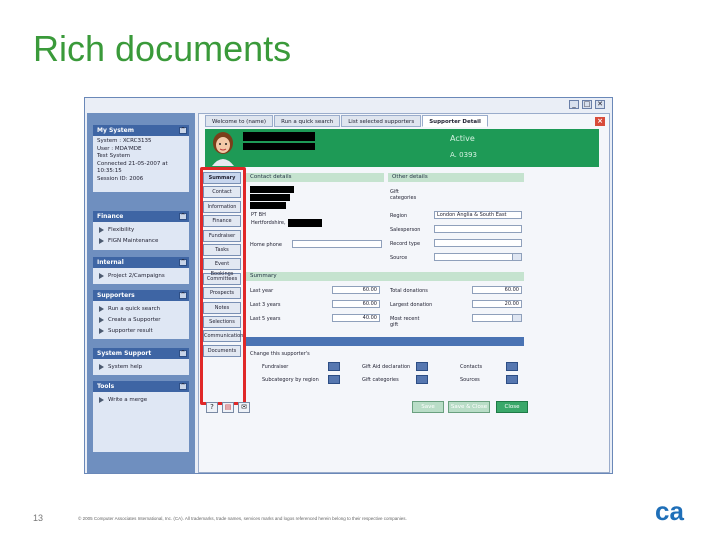  I want to click on prompt-label: Gift categories, so click(380, 380).